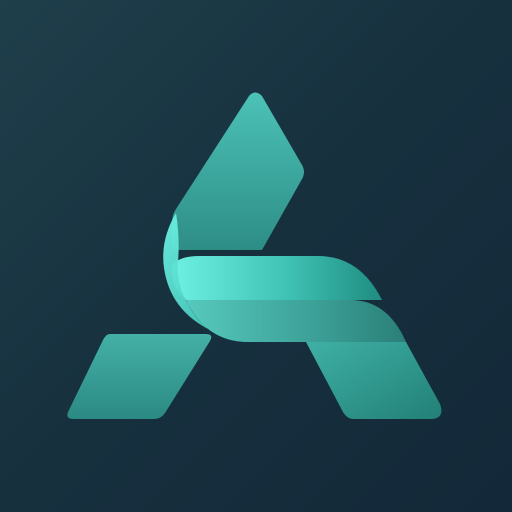  I want to click on ribbon-upper-band-shape, so click(276, 278).